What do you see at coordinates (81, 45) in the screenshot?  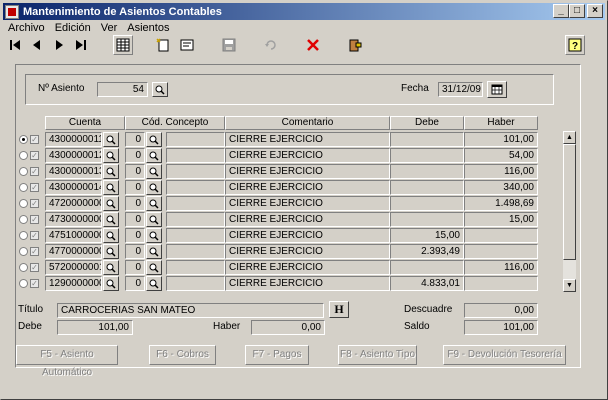 I see `last-record-icon` at bounding box center [81, 45].